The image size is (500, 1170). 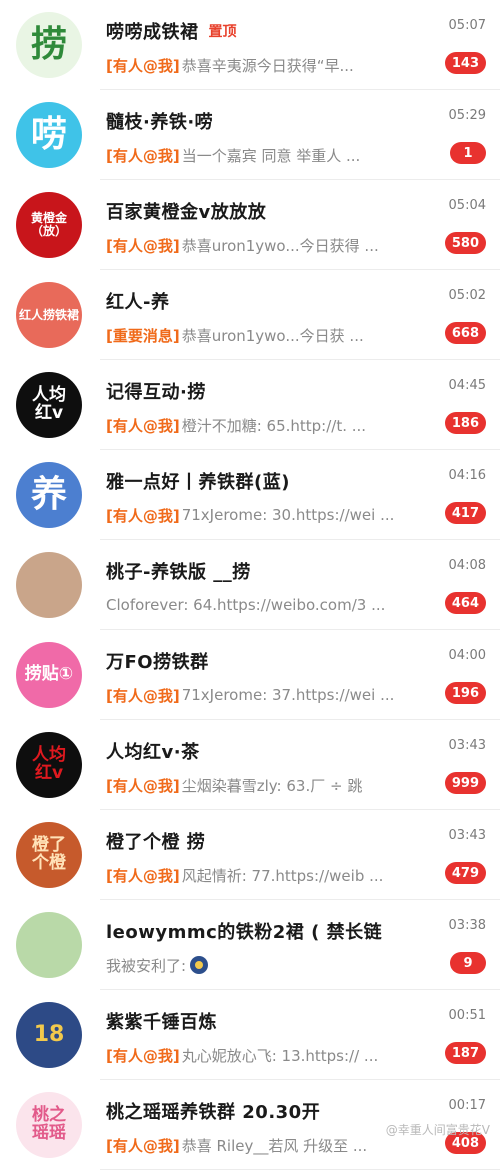 What do you see at coordinates (467, 1015) in the screenshot?
I see `chat-time: 00:51` at bounding box center [467, 1015].